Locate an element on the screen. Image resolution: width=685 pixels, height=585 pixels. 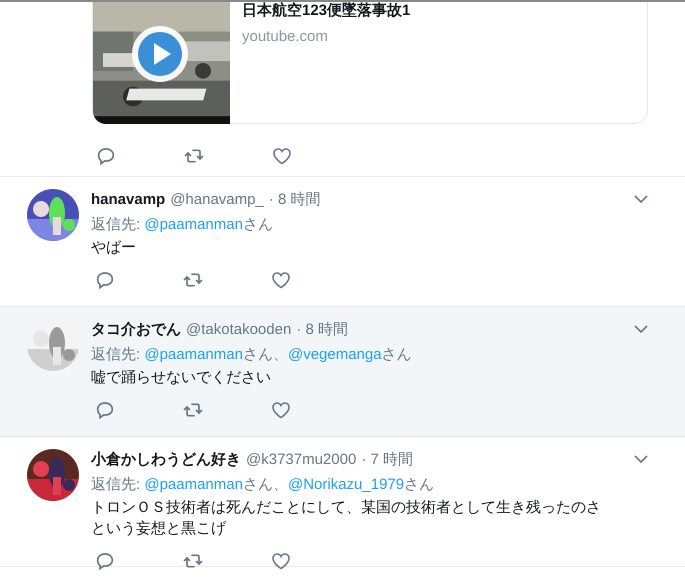
play-icon is located at coordinates (160, 54).